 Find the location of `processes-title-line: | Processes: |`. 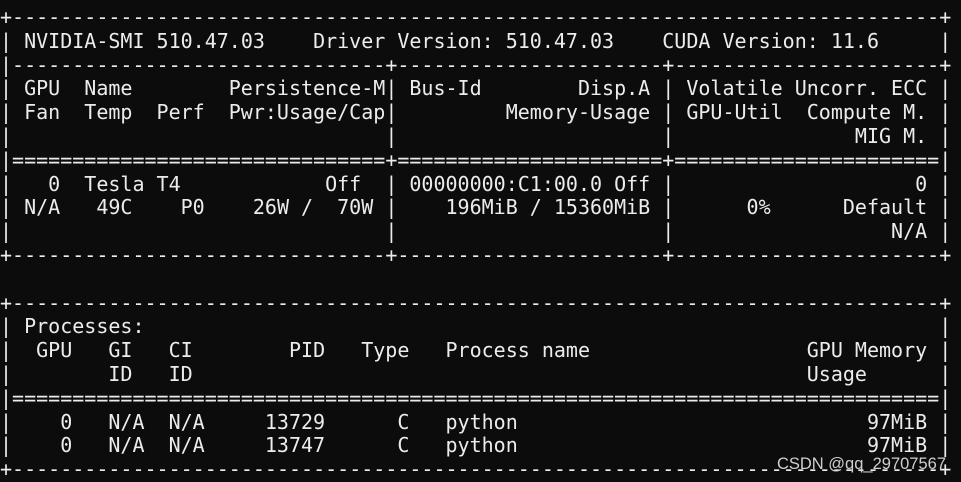

processes-title-line: | Processes: | is located at coordinates (480, 327).